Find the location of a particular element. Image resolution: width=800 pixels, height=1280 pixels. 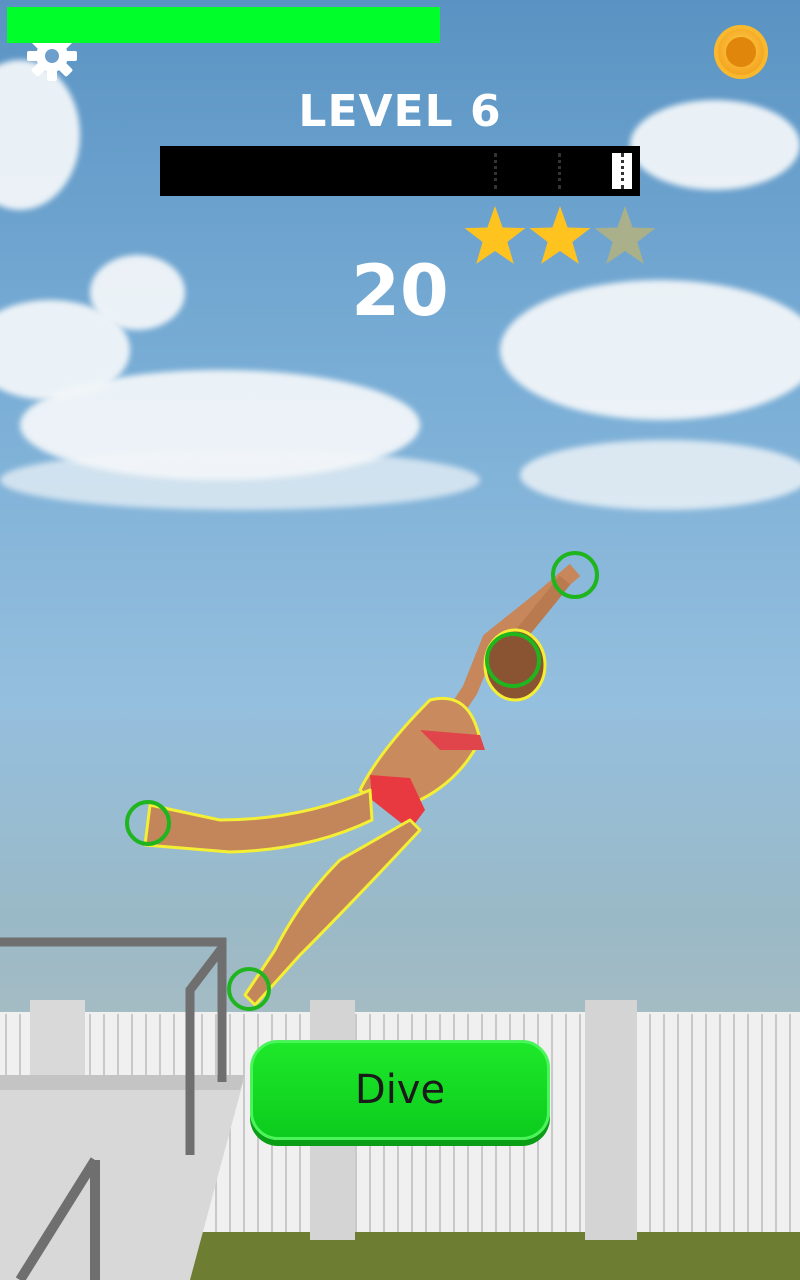

coin-icon is located at coordinates (741, 52).